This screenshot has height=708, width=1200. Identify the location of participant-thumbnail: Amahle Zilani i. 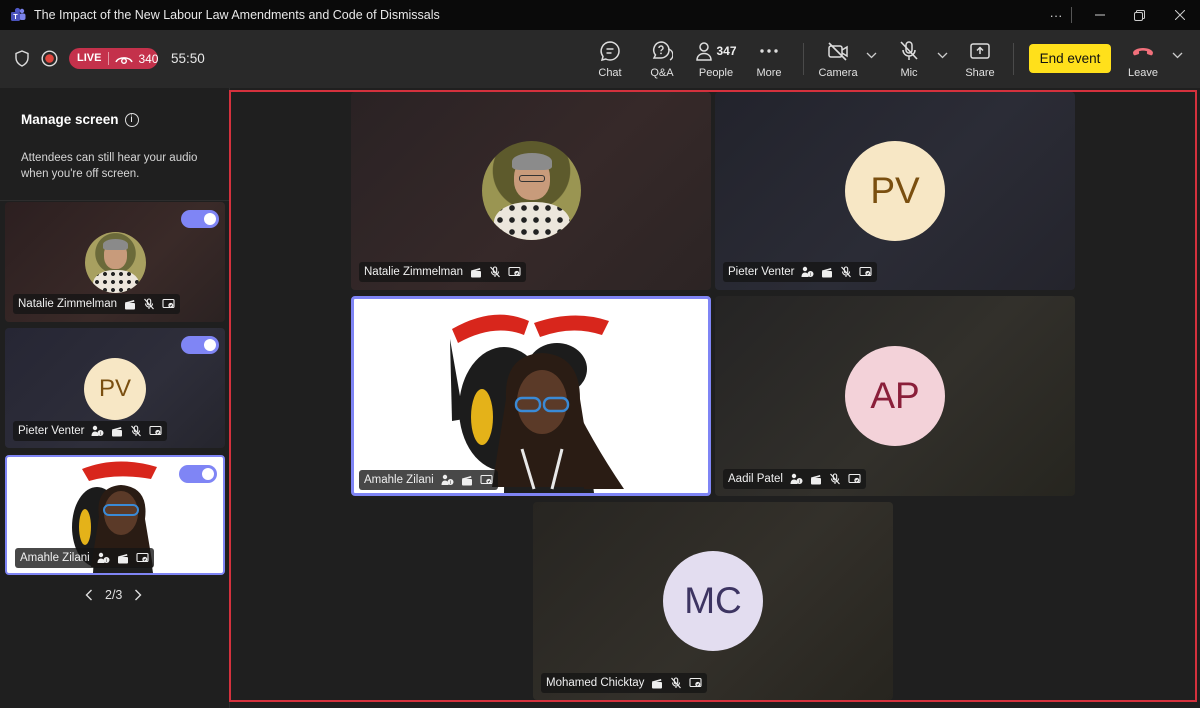
(115, 515).